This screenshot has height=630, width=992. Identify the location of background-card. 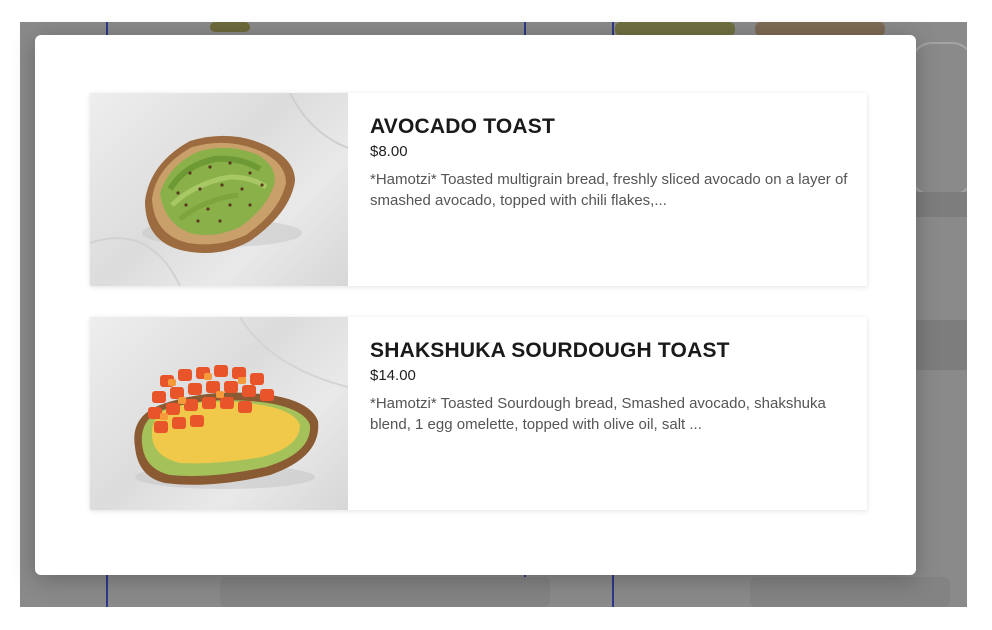
(938, 119).